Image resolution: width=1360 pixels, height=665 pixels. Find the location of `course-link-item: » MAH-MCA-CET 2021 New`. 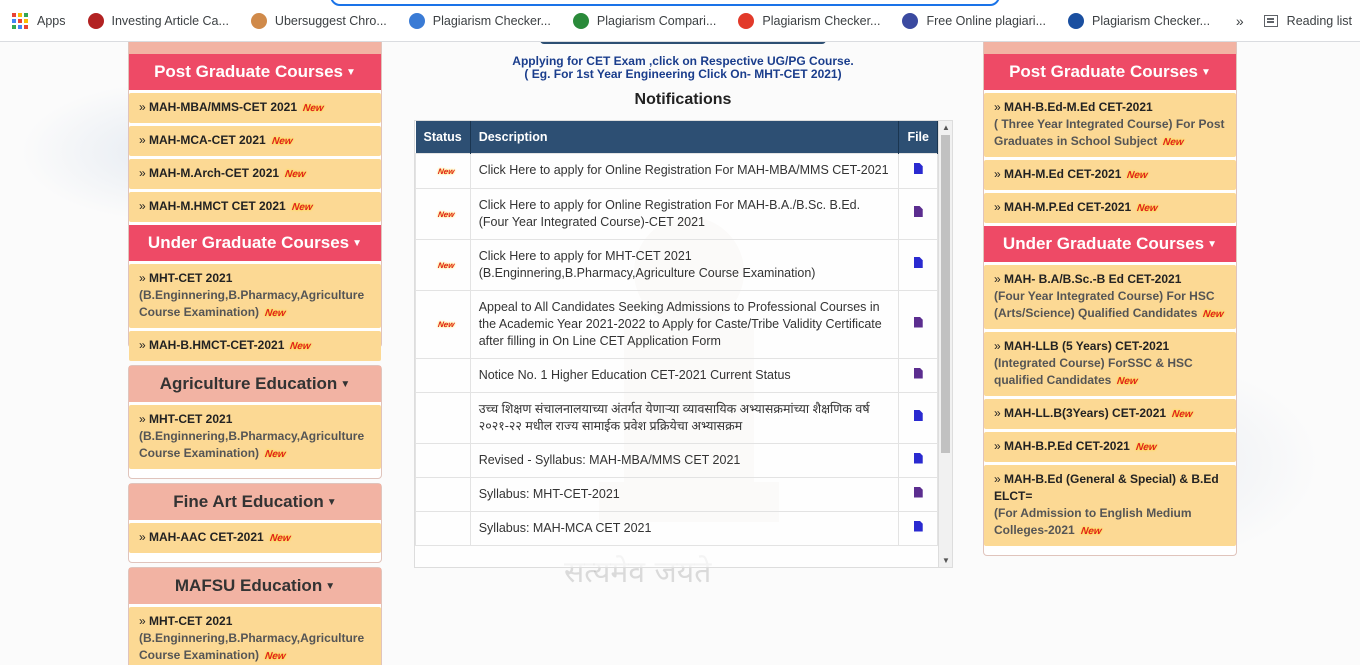

course-link-item: » MAH-MCA-CET 2021 New is located at coordinates (255, 141).